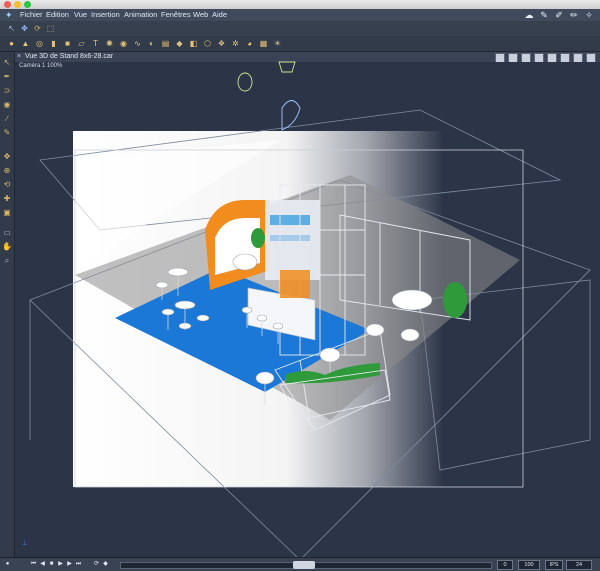 The width and height of the screenshot is (600, 571). I want to click on timeline-track, so click(306, 565).